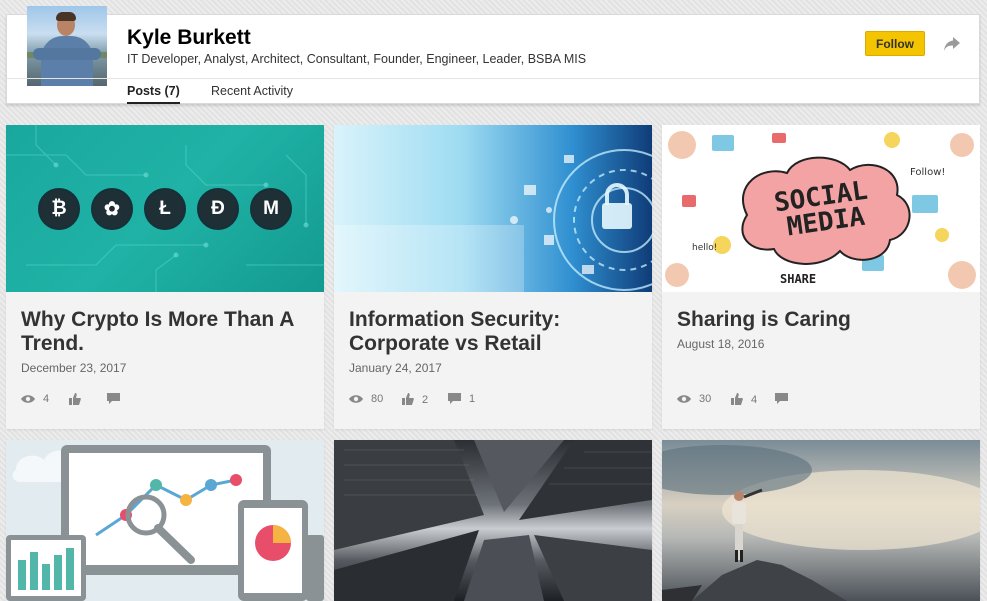 Image resolution: width=987 pixels, height=601 pixels. What do you see at coordinates (167, 332) in the screenshot?
I see `post-title: Why Crypto Is More Than A Trend.` at bounding box center [167, 332].